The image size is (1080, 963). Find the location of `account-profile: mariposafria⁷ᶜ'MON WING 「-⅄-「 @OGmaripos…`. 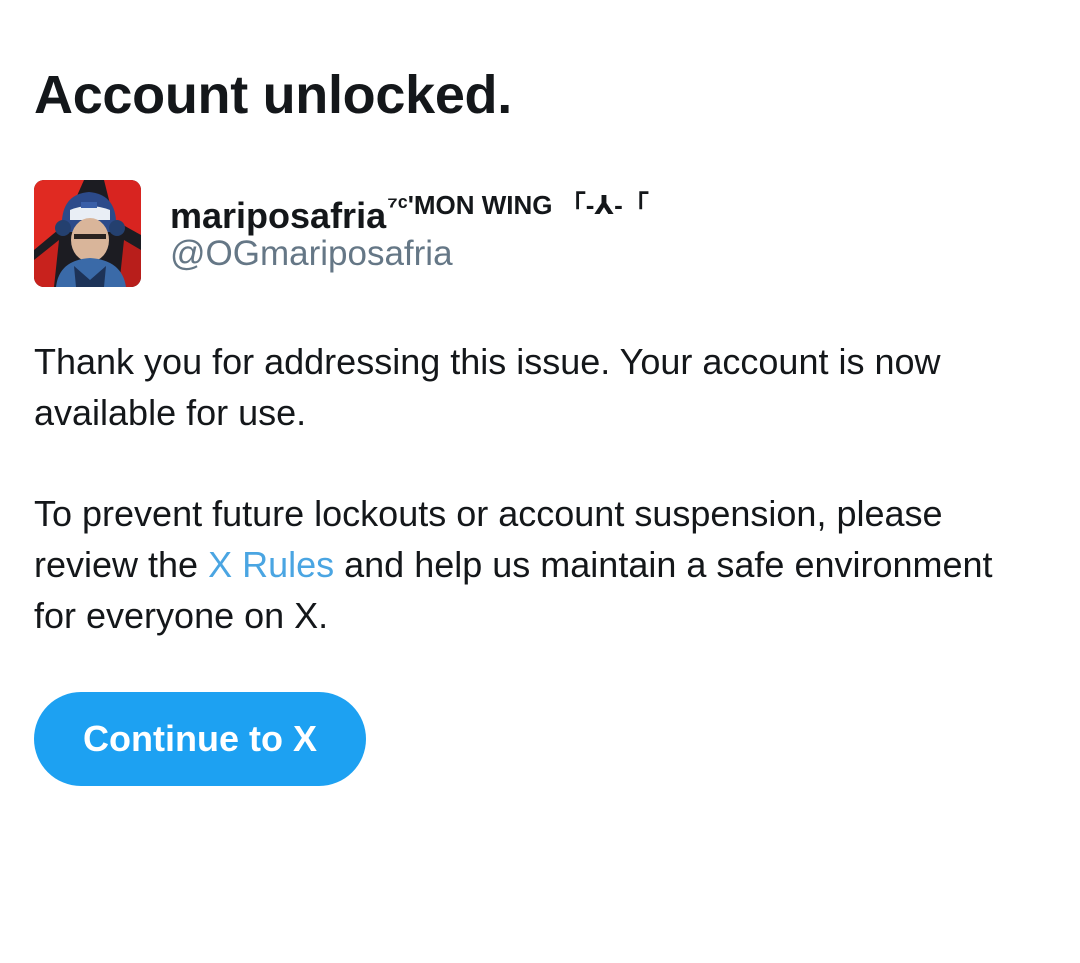

account-profile: mariposafria⁷ᶜ'MON WING 「-⅄-「 @OGmaripos… is located at coordinates (534, 234).